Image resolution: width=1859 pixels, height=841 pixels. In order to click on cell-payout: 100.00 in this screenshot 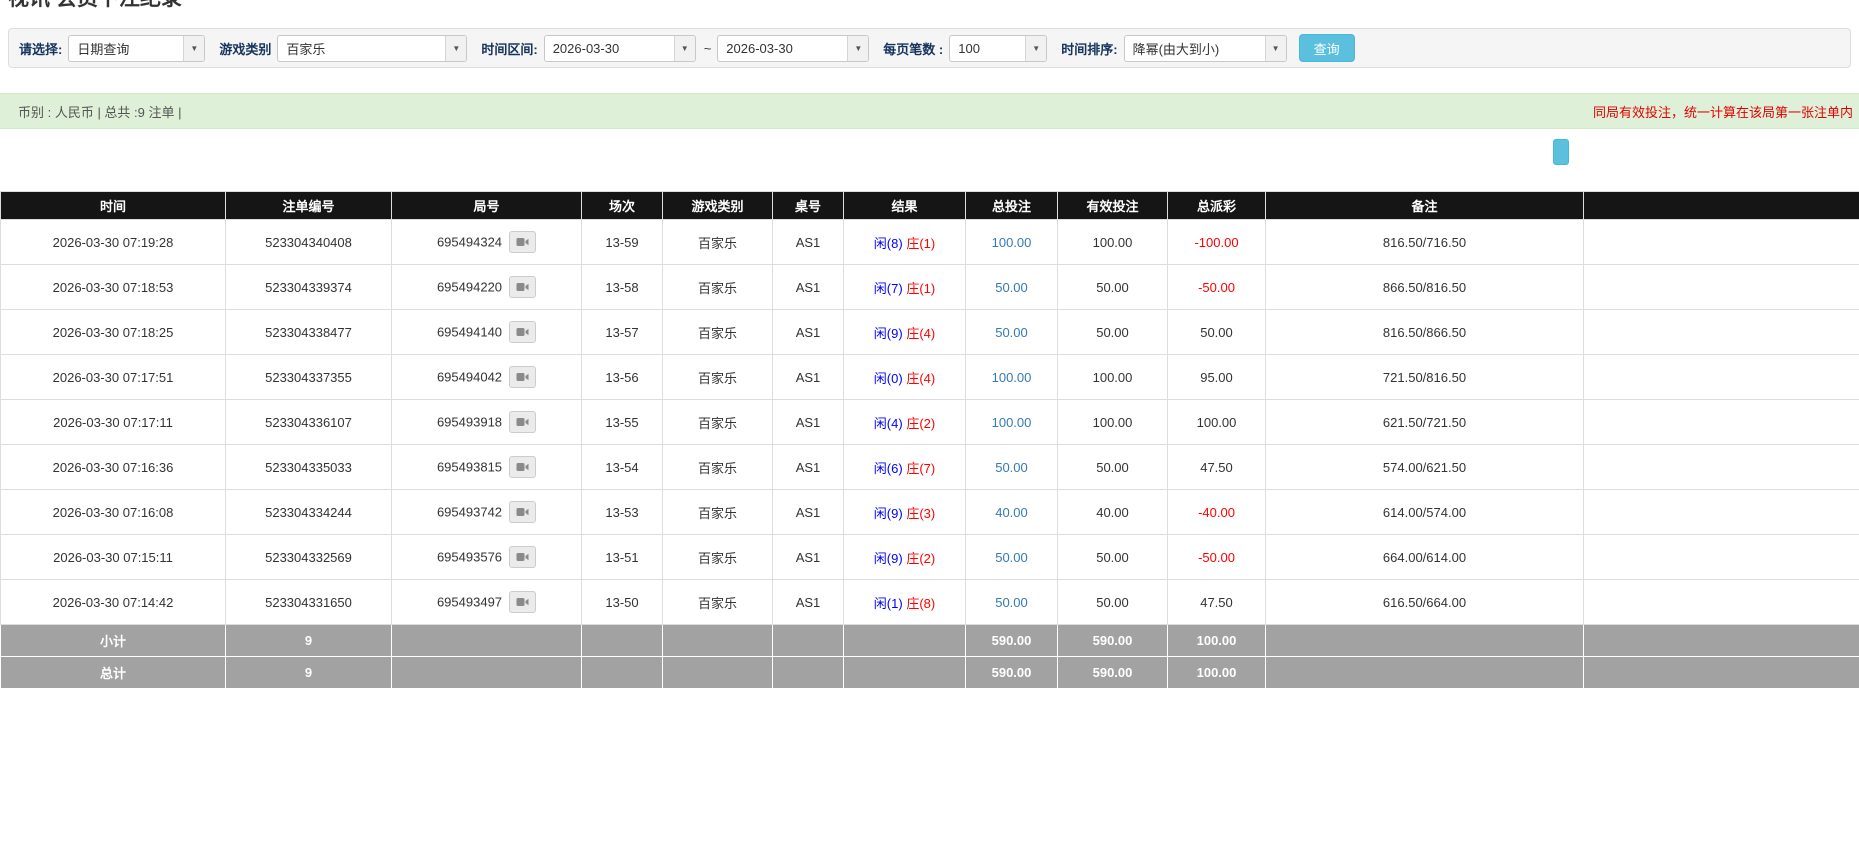, I will do `click(1216, 422)`.